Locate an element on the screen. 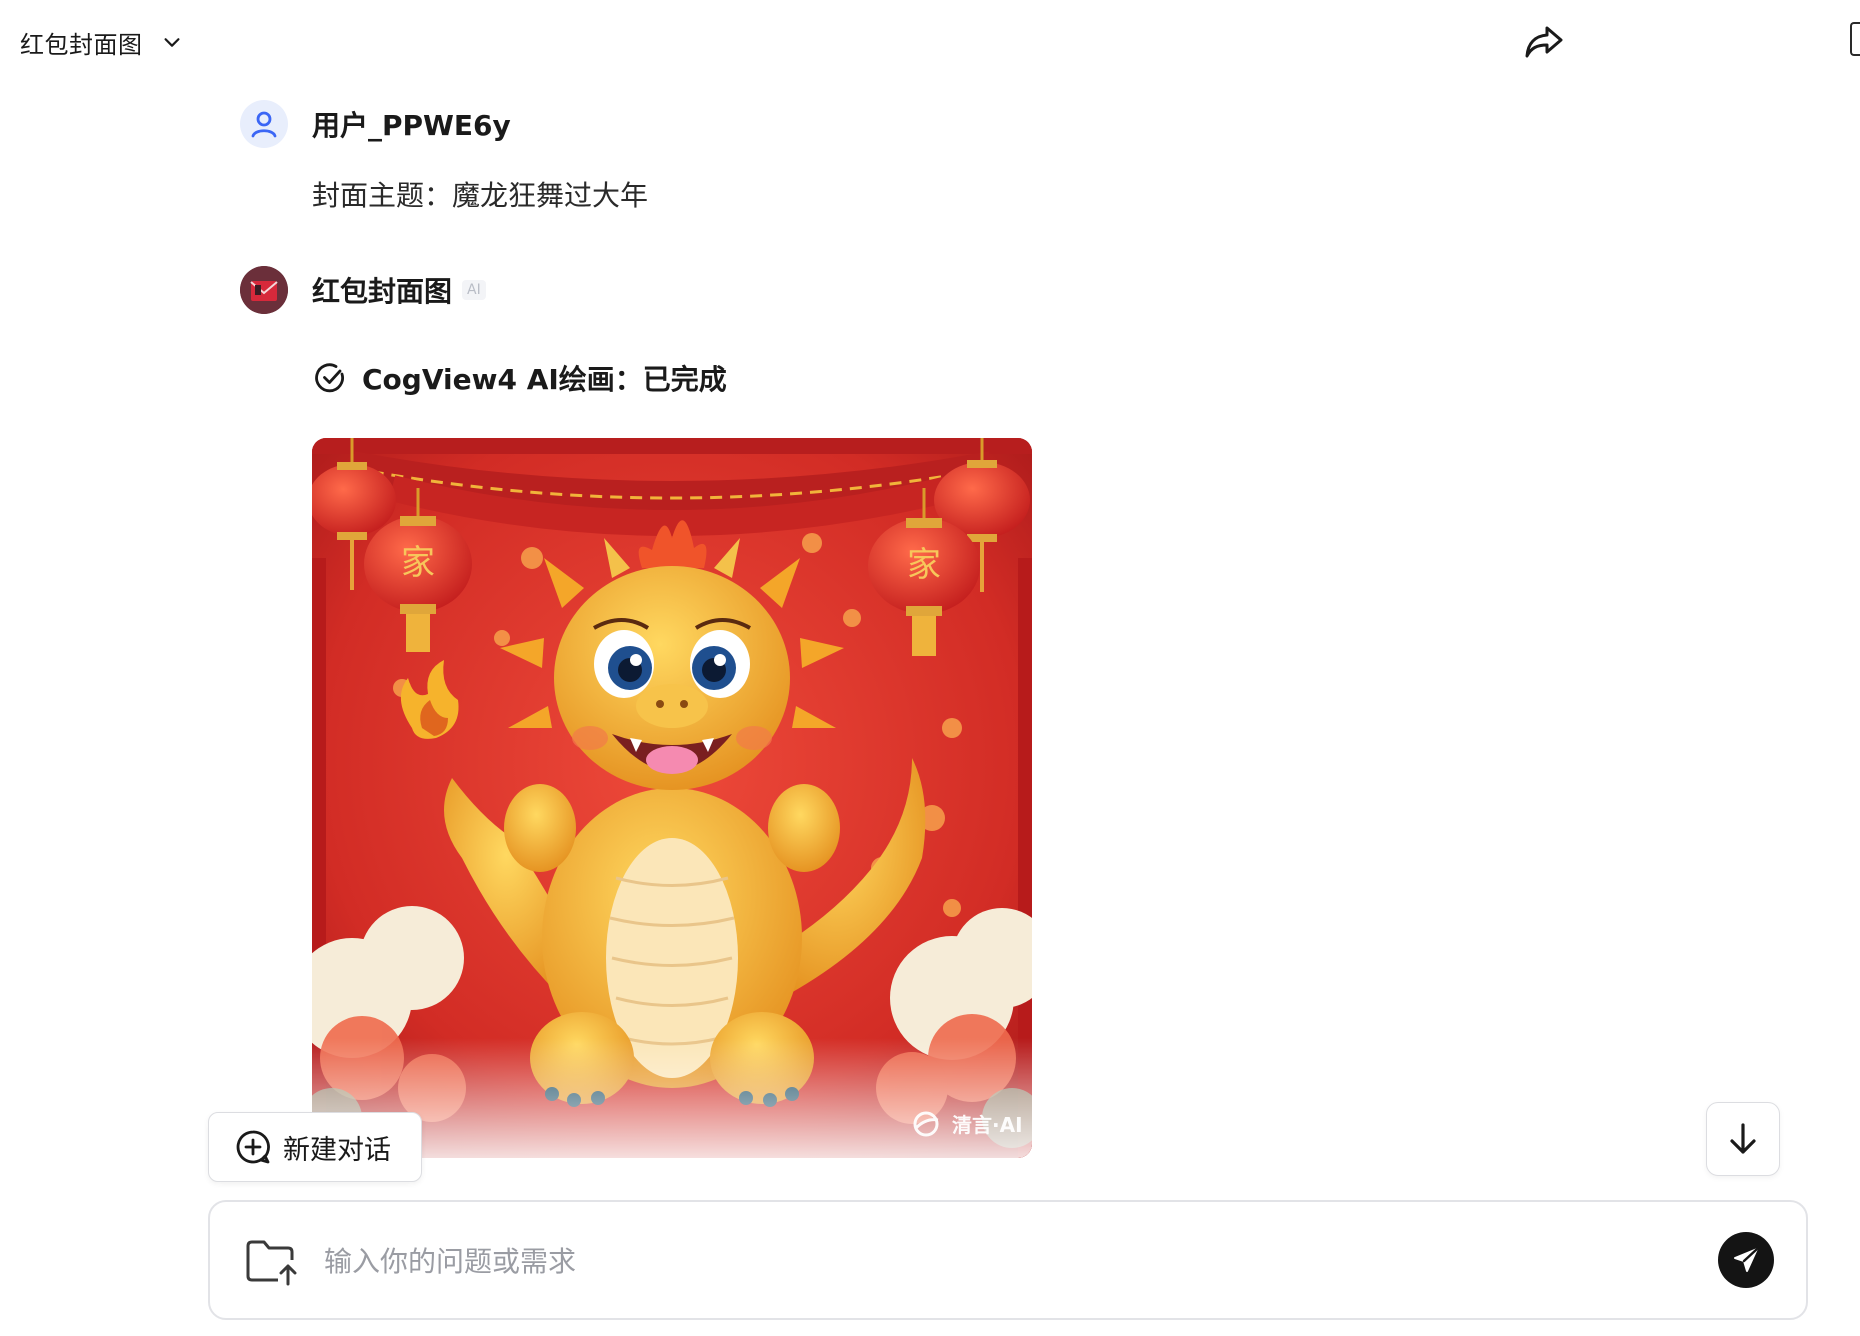 The height and width of the screenshot is (1336, 1860). bot-avatar is located at coordinates (264, 290).